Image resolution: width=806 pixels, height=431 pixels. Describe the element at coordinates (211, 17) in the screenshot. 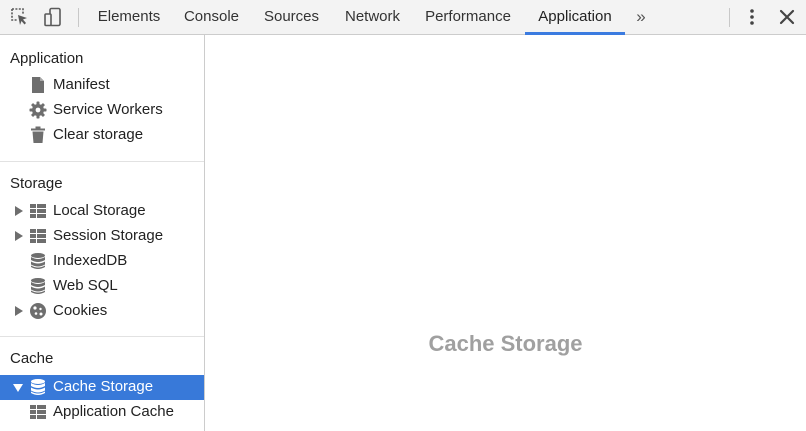

I see `tab-console: Console` at that location.